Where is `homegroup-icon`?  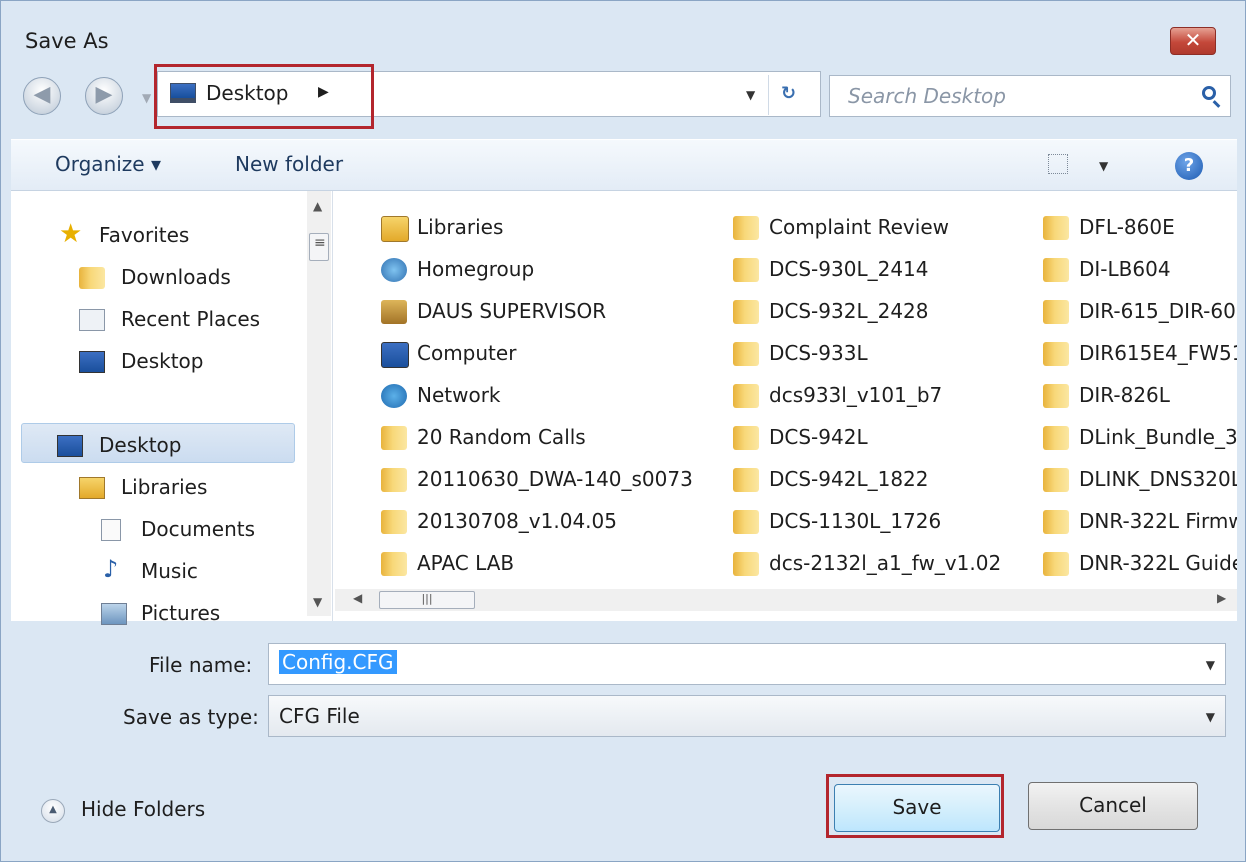
homegroup-icon is located at coordinates (394, 270).